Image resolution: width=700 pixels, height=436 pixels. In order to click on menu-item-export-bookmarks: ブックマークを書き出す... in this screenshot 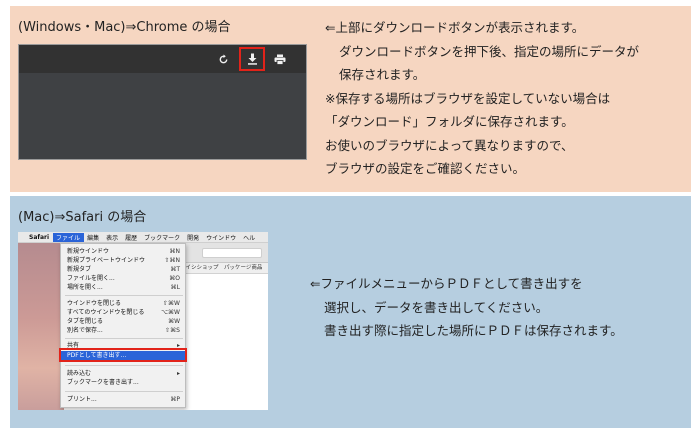, I will do `click(123, 382)`.